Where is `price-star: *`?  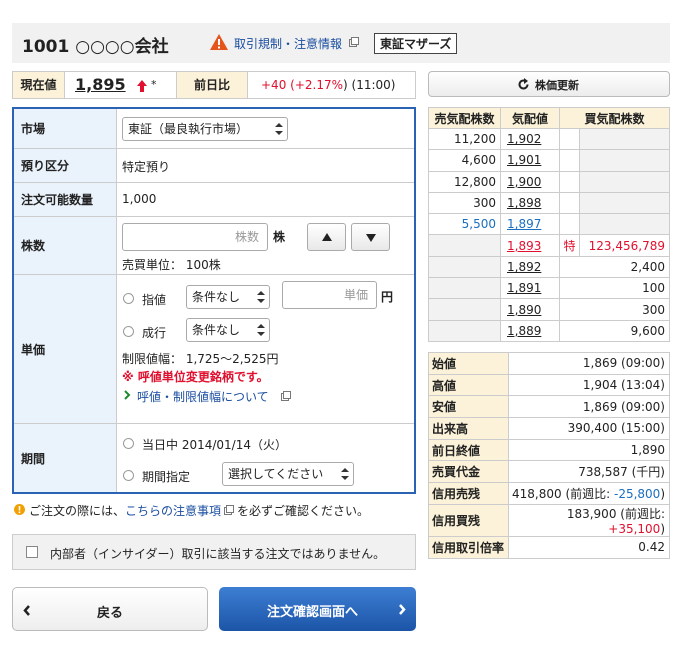
price-star: * is located at coordinates (154, 84).